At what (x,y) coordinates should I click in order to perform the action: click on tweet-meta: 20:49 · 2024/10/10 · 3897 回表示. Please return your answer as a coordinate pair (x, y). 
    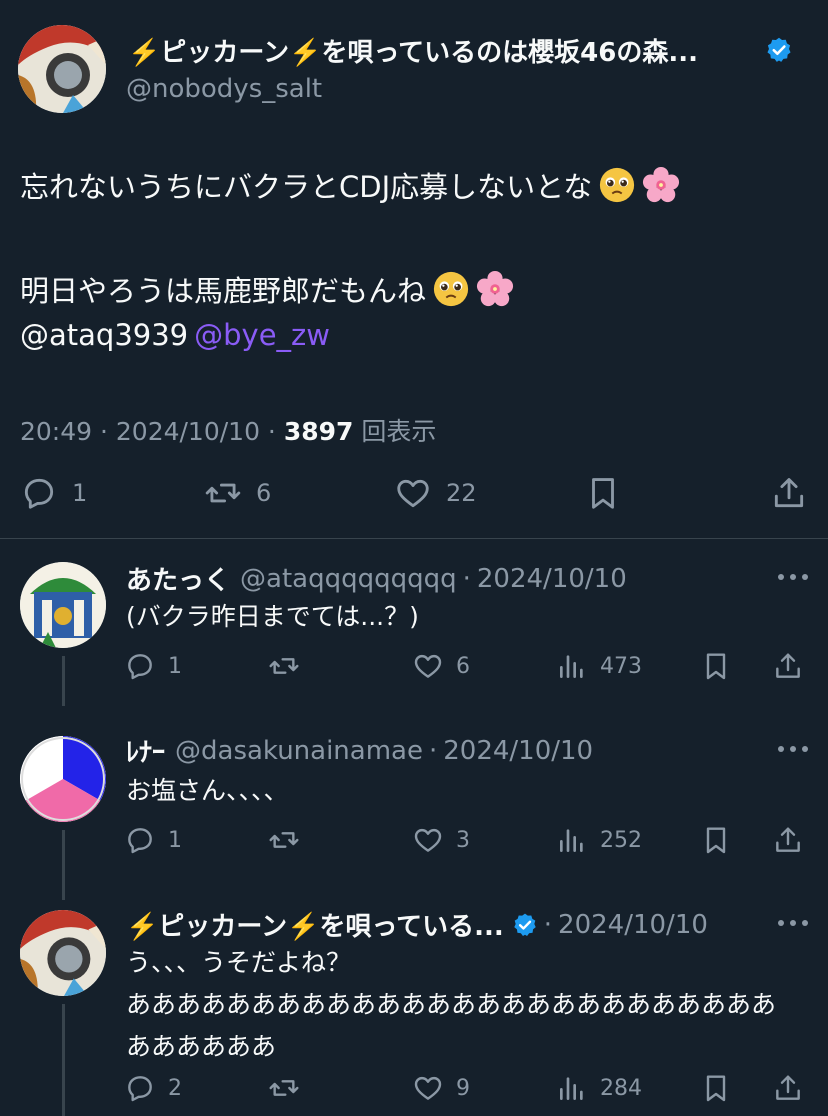
    Looking at the image, I should click on (228, 430).